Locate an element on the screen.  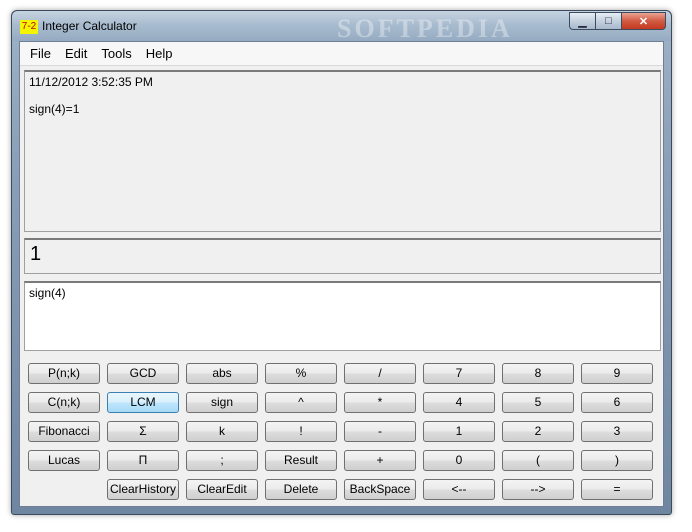
key-plus-button: + is located at coordinates (380, 460).